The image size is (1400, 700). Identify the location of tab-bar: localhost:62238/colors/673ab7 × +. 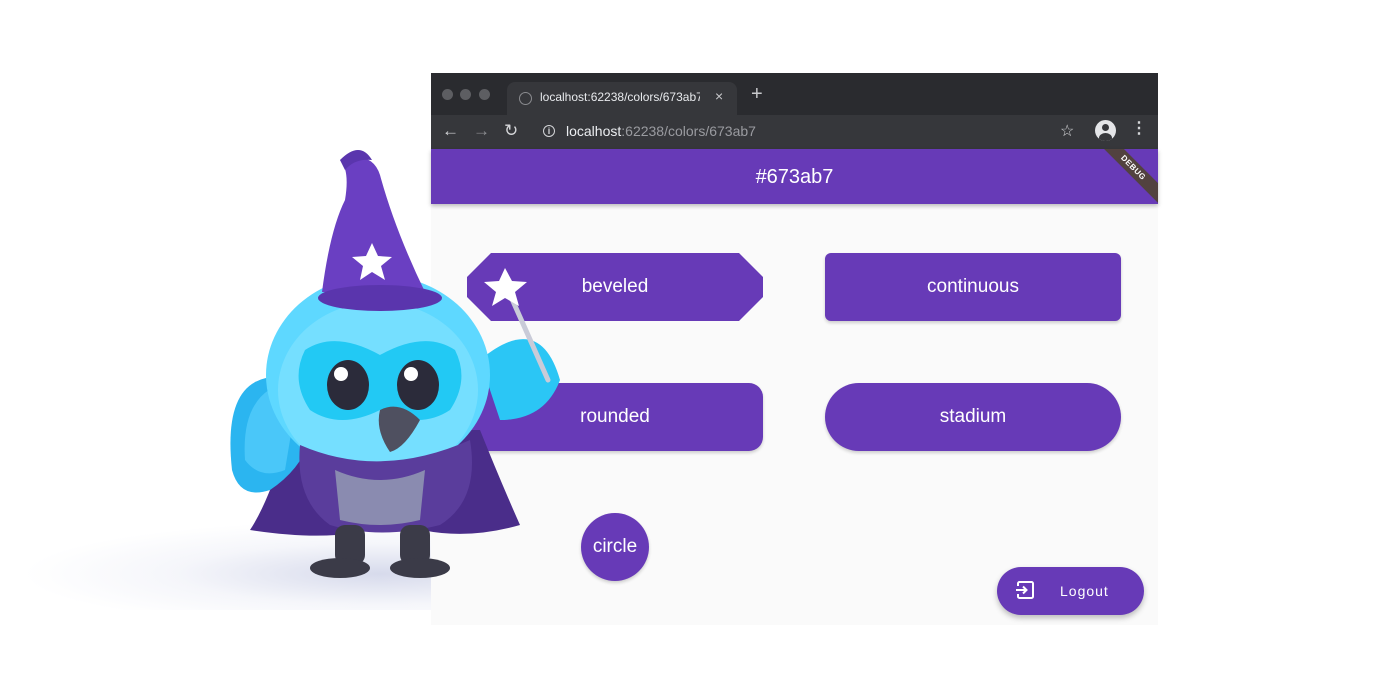
(794, 94).